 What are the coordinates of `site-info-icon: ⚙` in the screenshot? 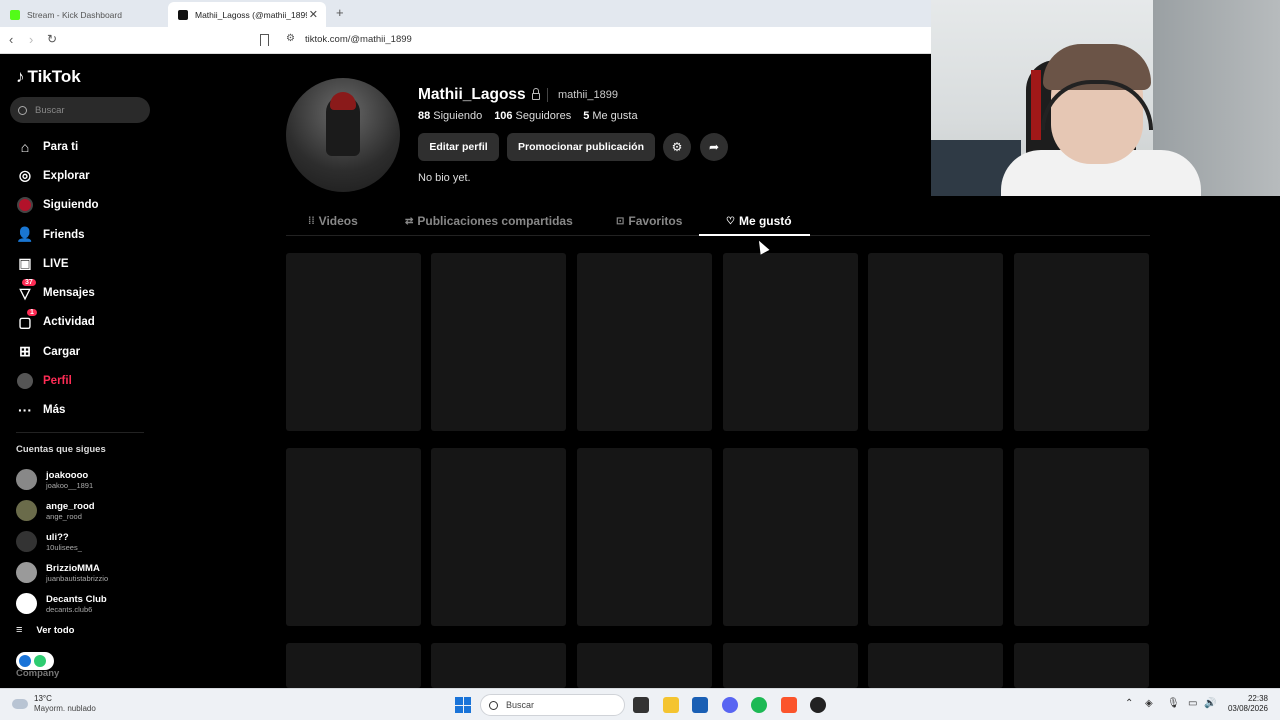 It's located at (290, 38).